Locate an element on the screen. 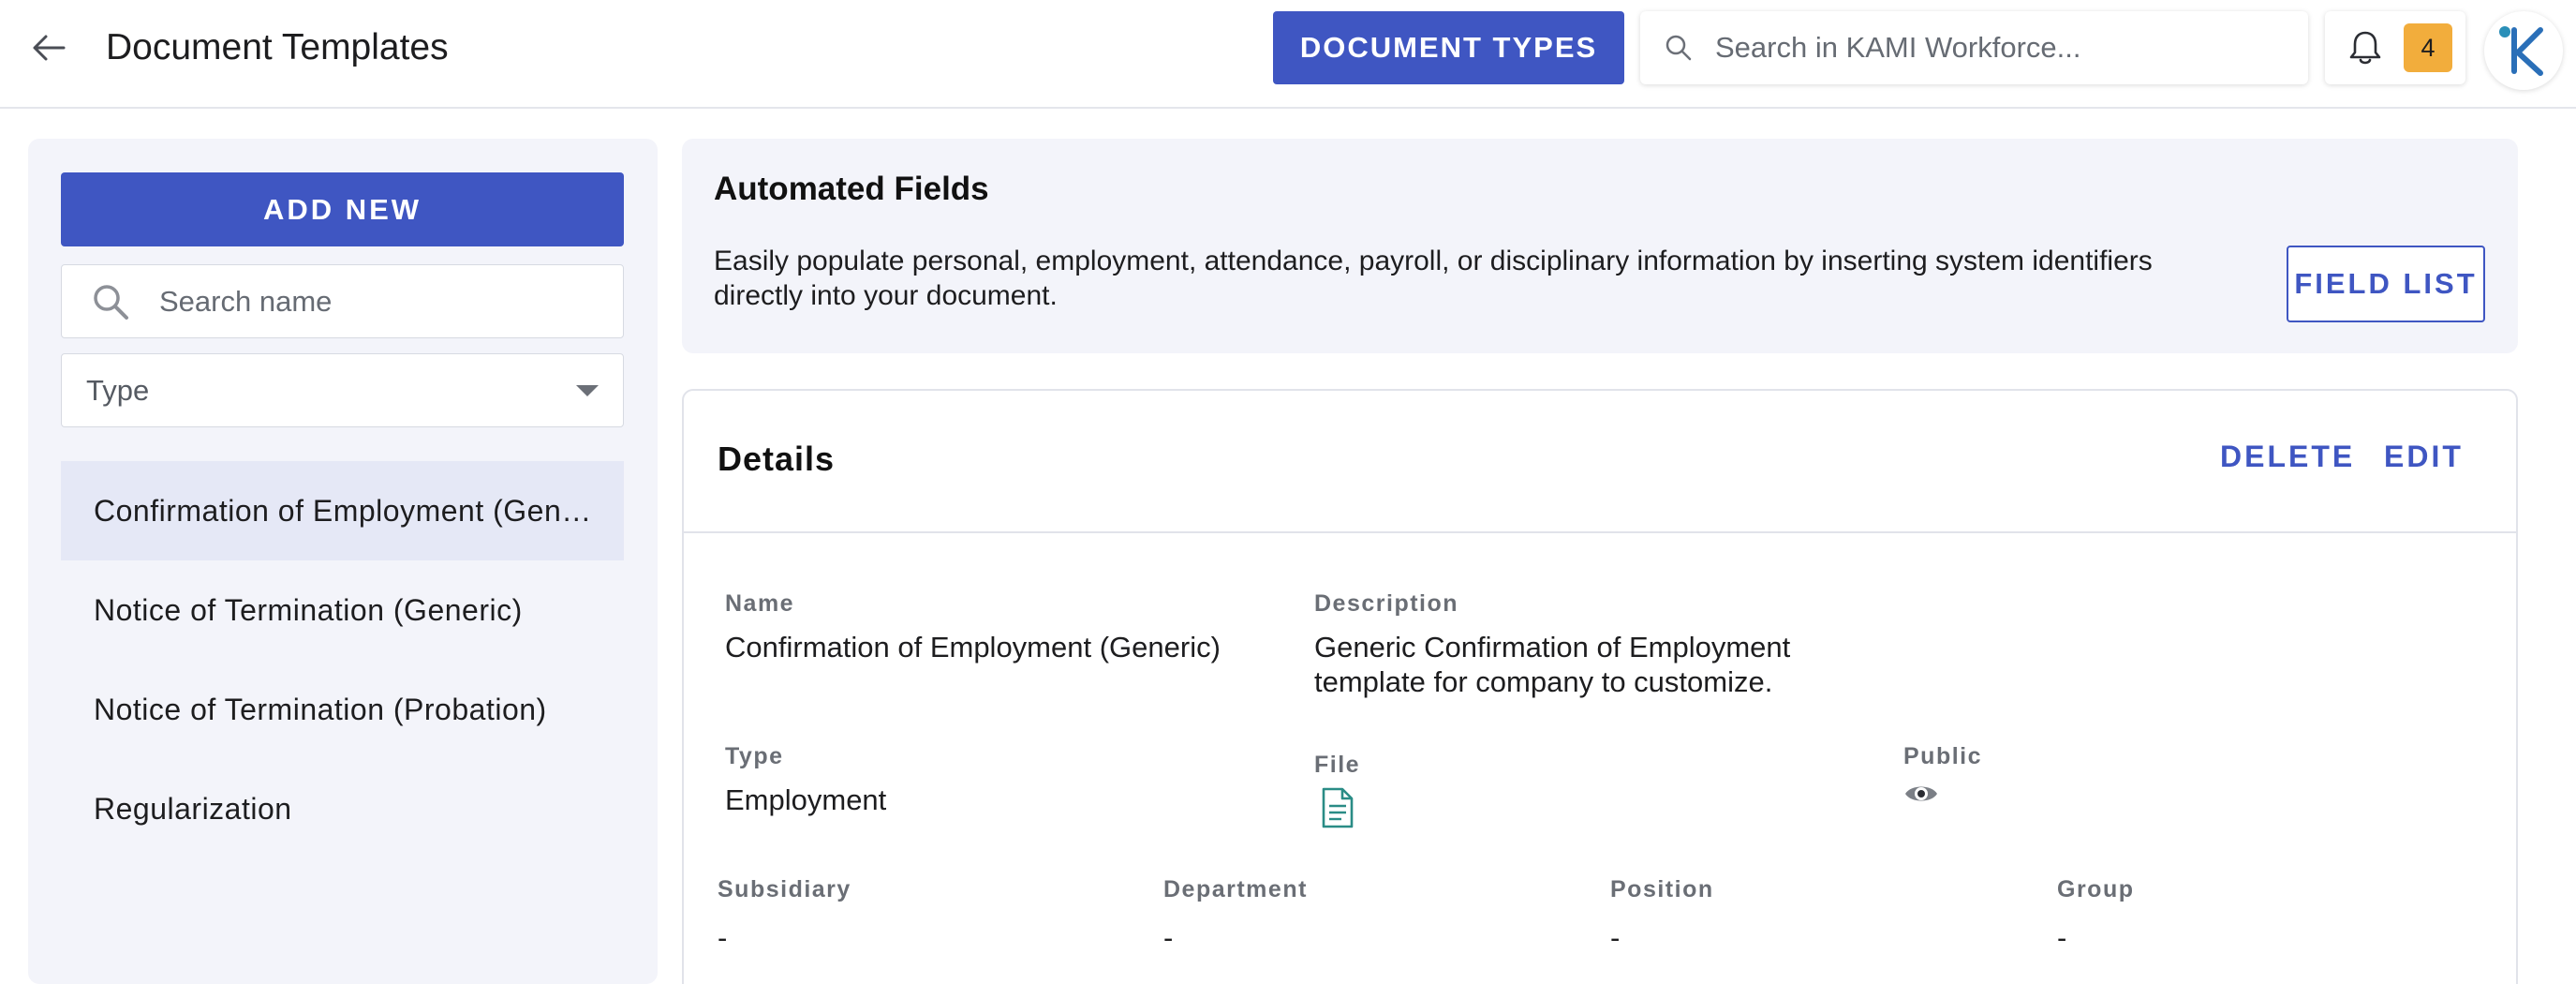 The image size is (2576, 984). global-search-box is located at coordinates (1974, 47).